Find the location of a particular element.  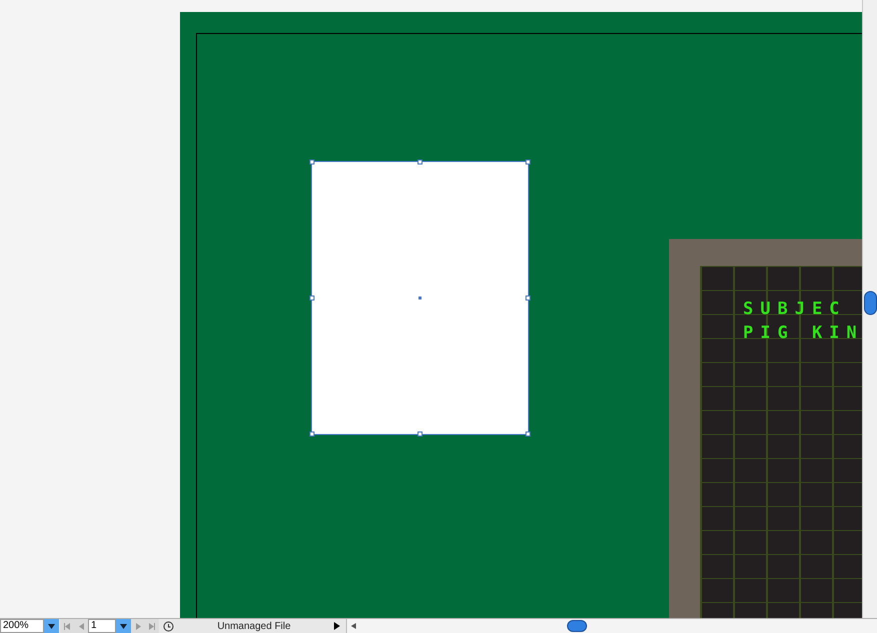

screen-text-line: PIG KIN is located at coordinates (802, 333).